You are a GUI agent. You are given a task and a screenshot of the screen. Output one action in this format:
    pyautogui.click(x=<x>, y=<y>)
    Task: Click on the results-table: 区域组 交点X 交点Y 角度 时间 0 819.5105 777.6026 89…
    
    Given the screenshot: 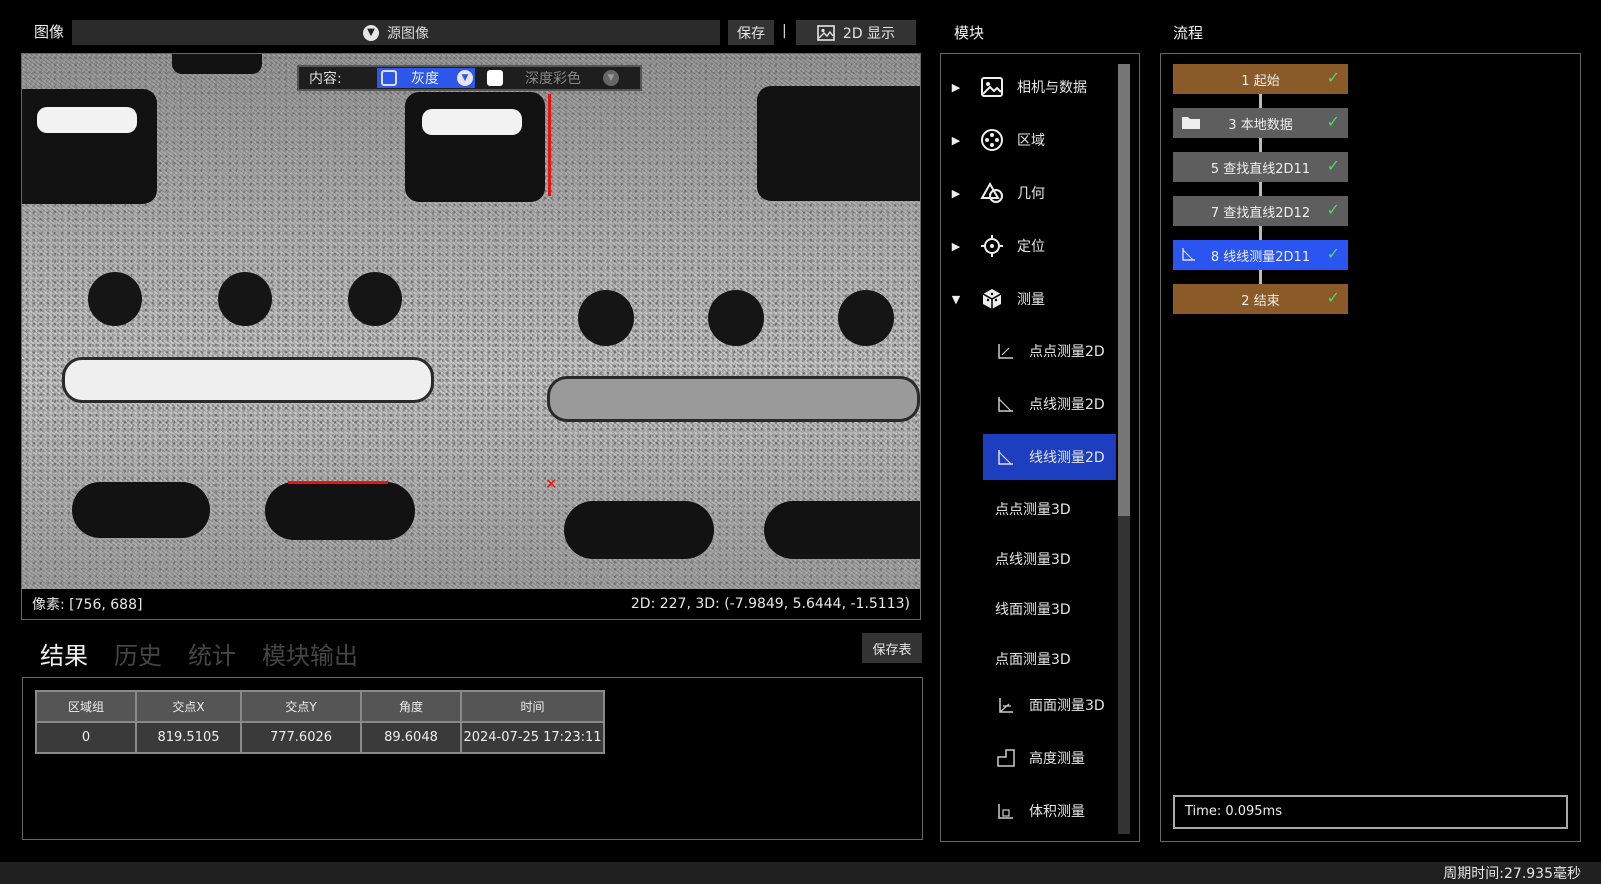 What is the action you would take?
    pyautogui.click(x=320, y=722)
    